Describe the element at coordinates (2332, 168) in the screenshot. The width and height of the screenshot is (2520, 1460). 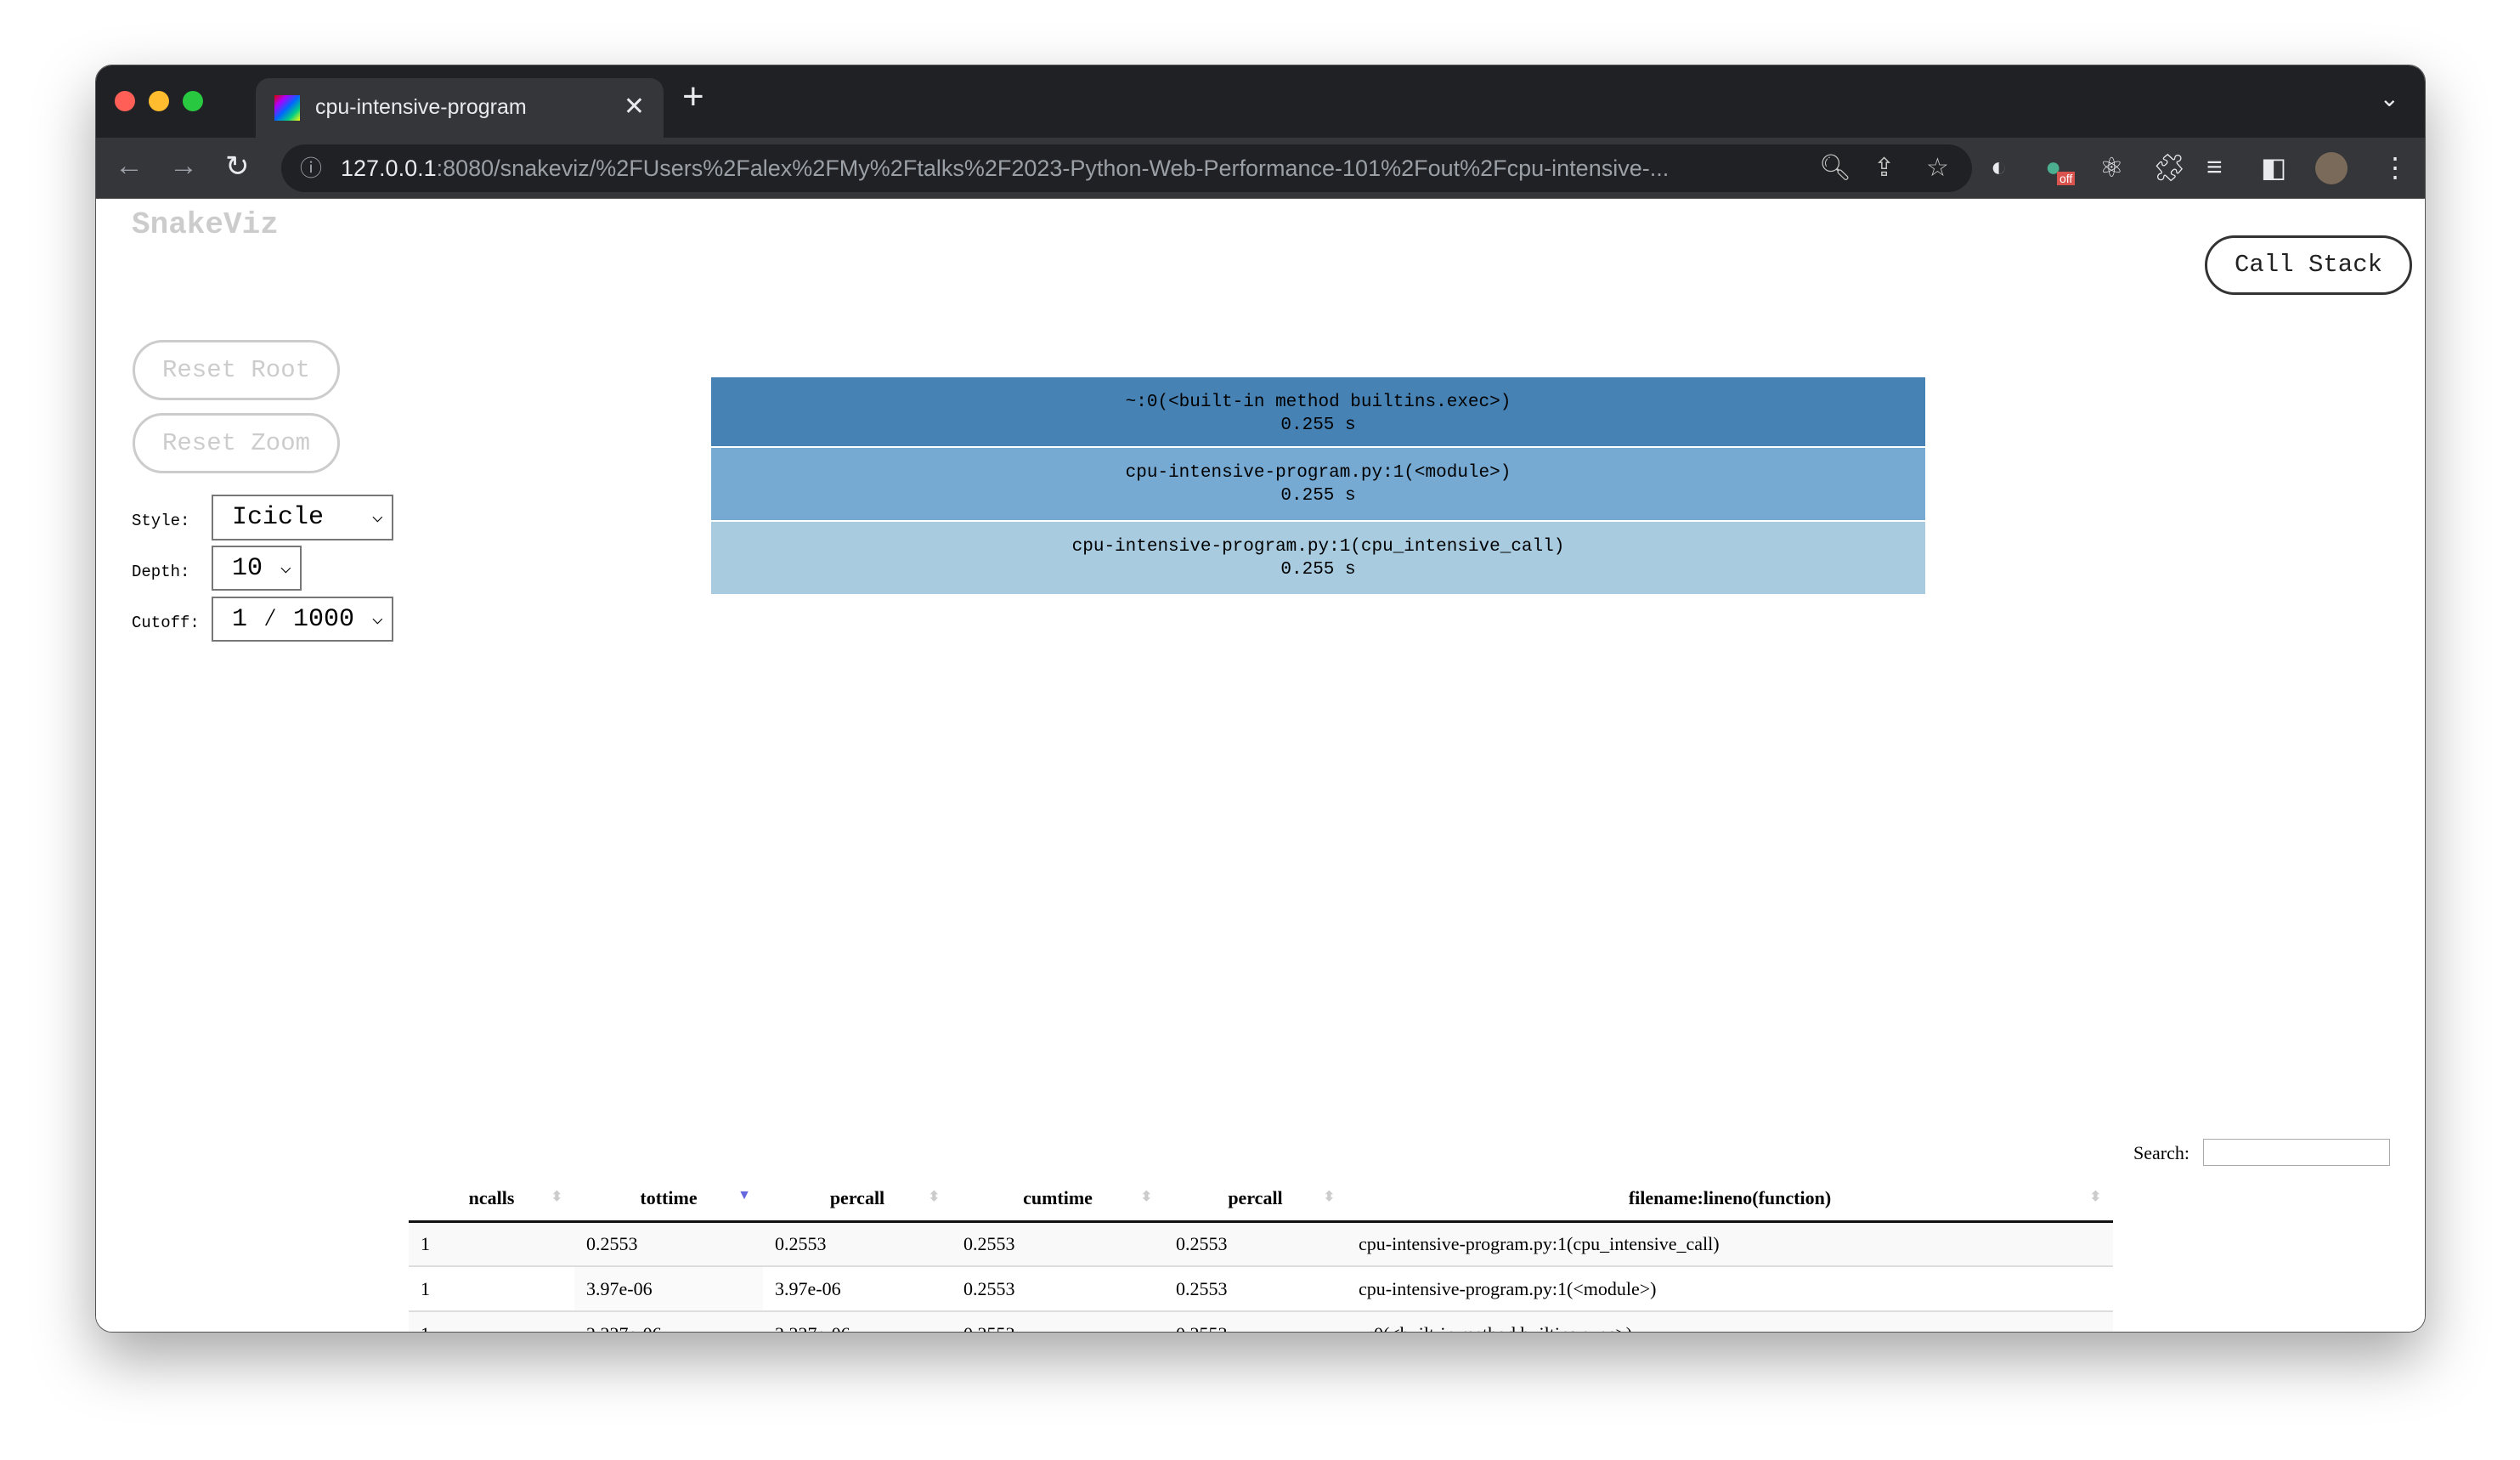
I see `profile-avatar` at that location.